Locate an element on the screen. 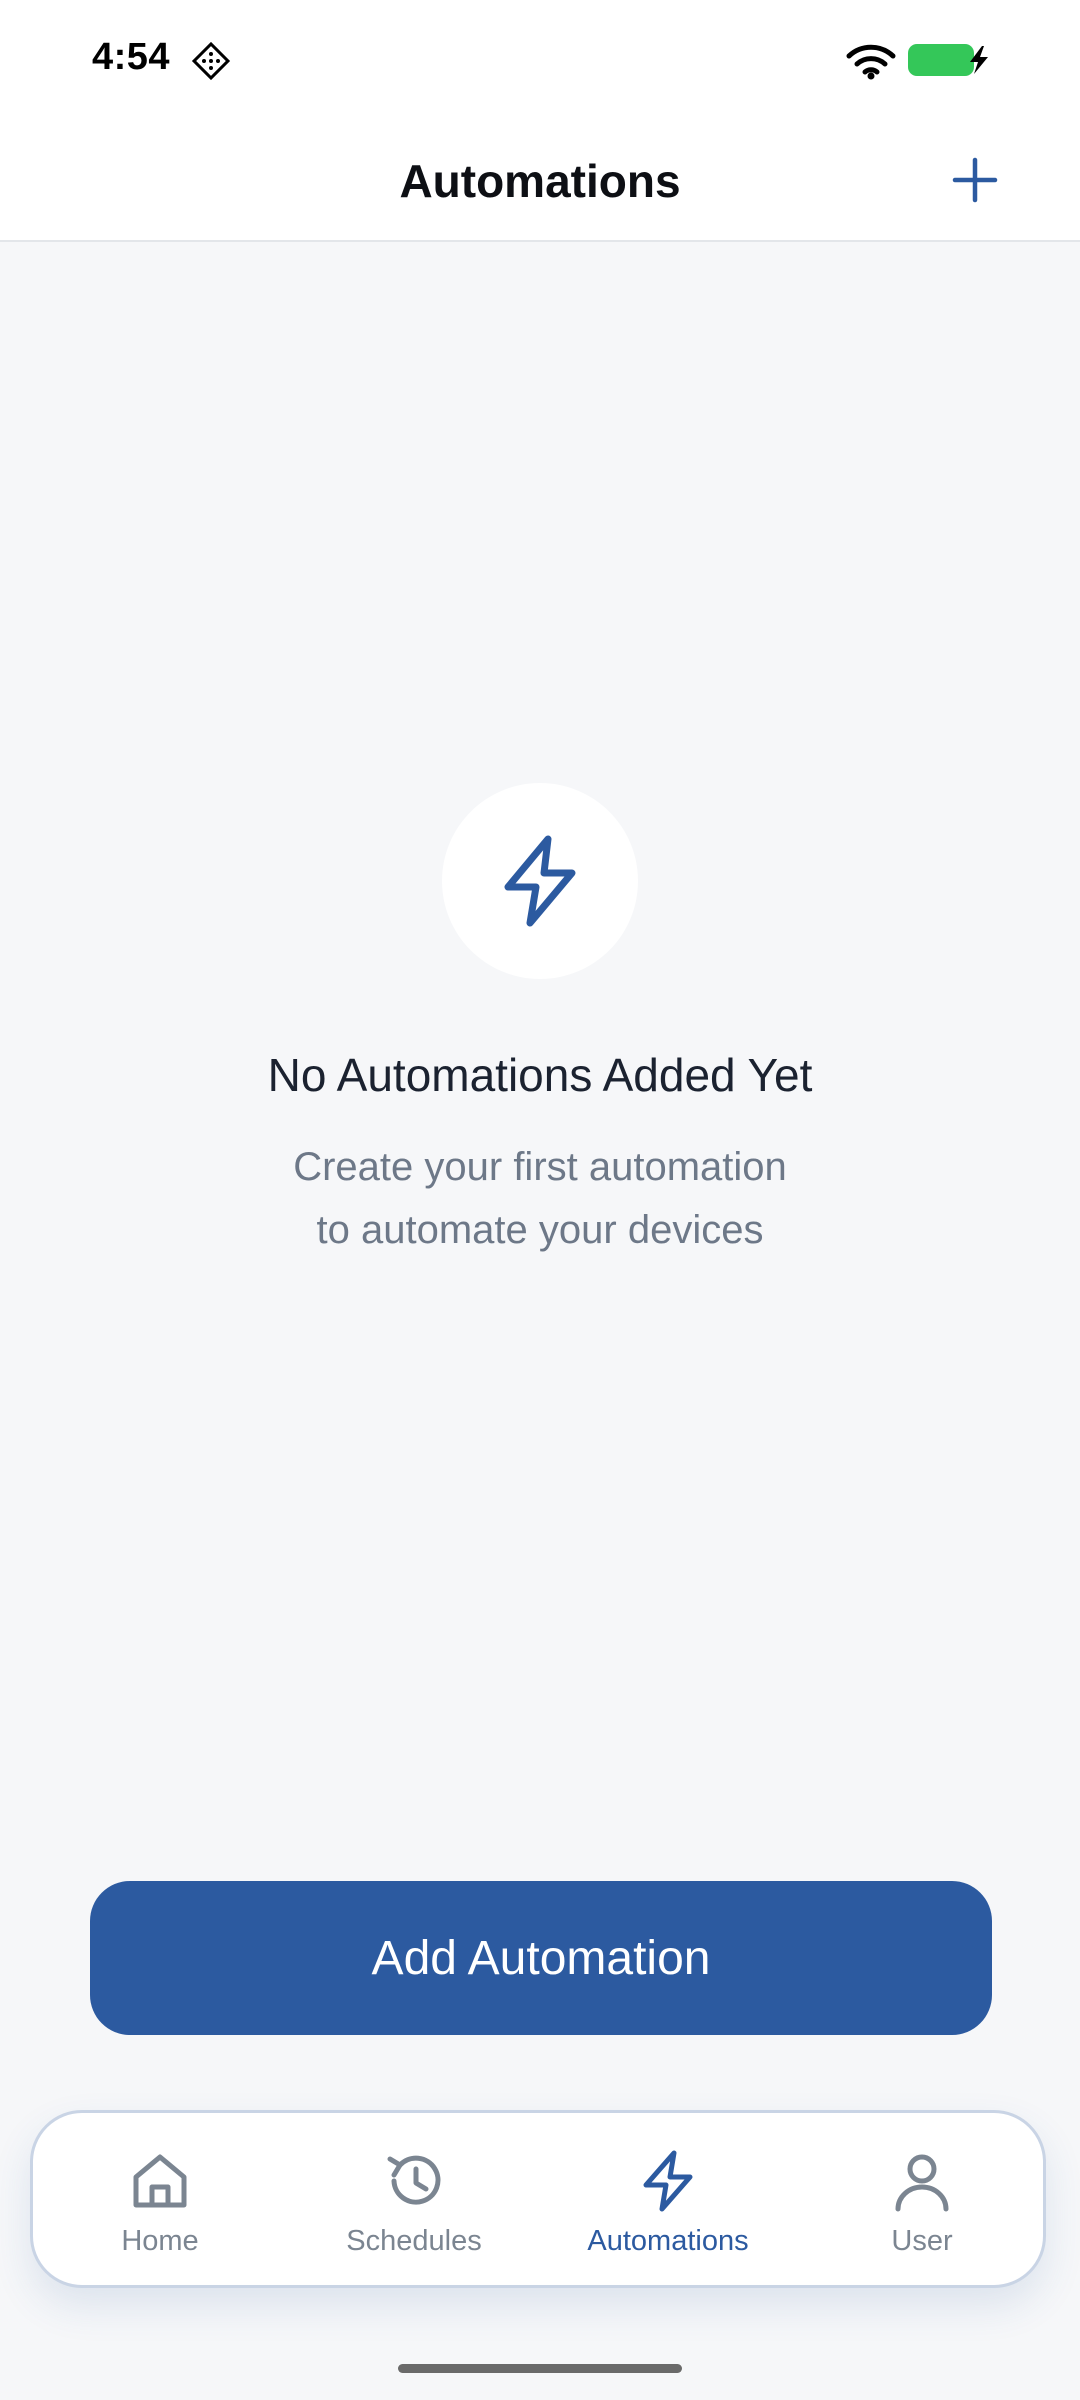  empty-state-icon-container is located at coordinates (540, 881).